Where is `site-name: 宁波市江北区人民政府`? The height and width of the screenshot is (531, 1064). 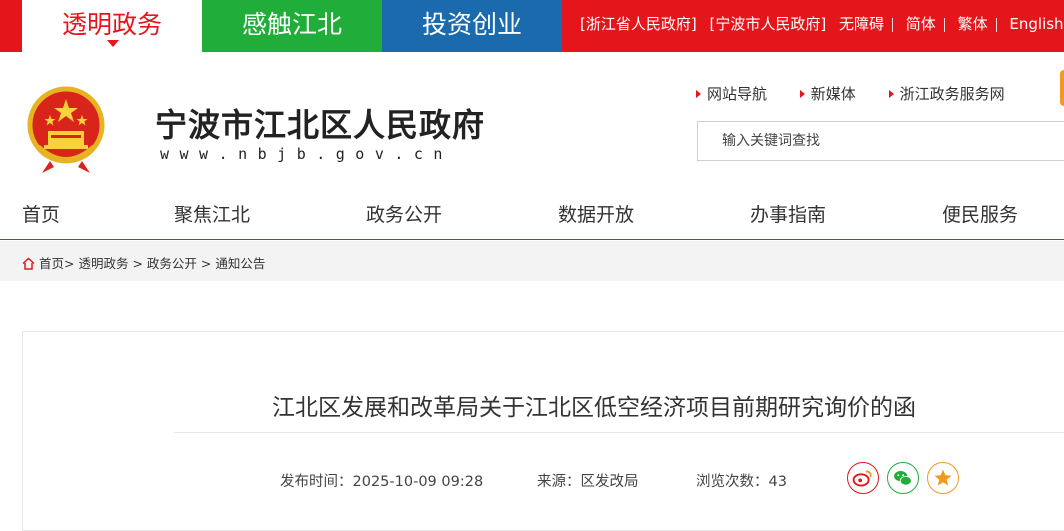 site-name: 宁波市江北区人民政府 is located at coordinates (320, 125).